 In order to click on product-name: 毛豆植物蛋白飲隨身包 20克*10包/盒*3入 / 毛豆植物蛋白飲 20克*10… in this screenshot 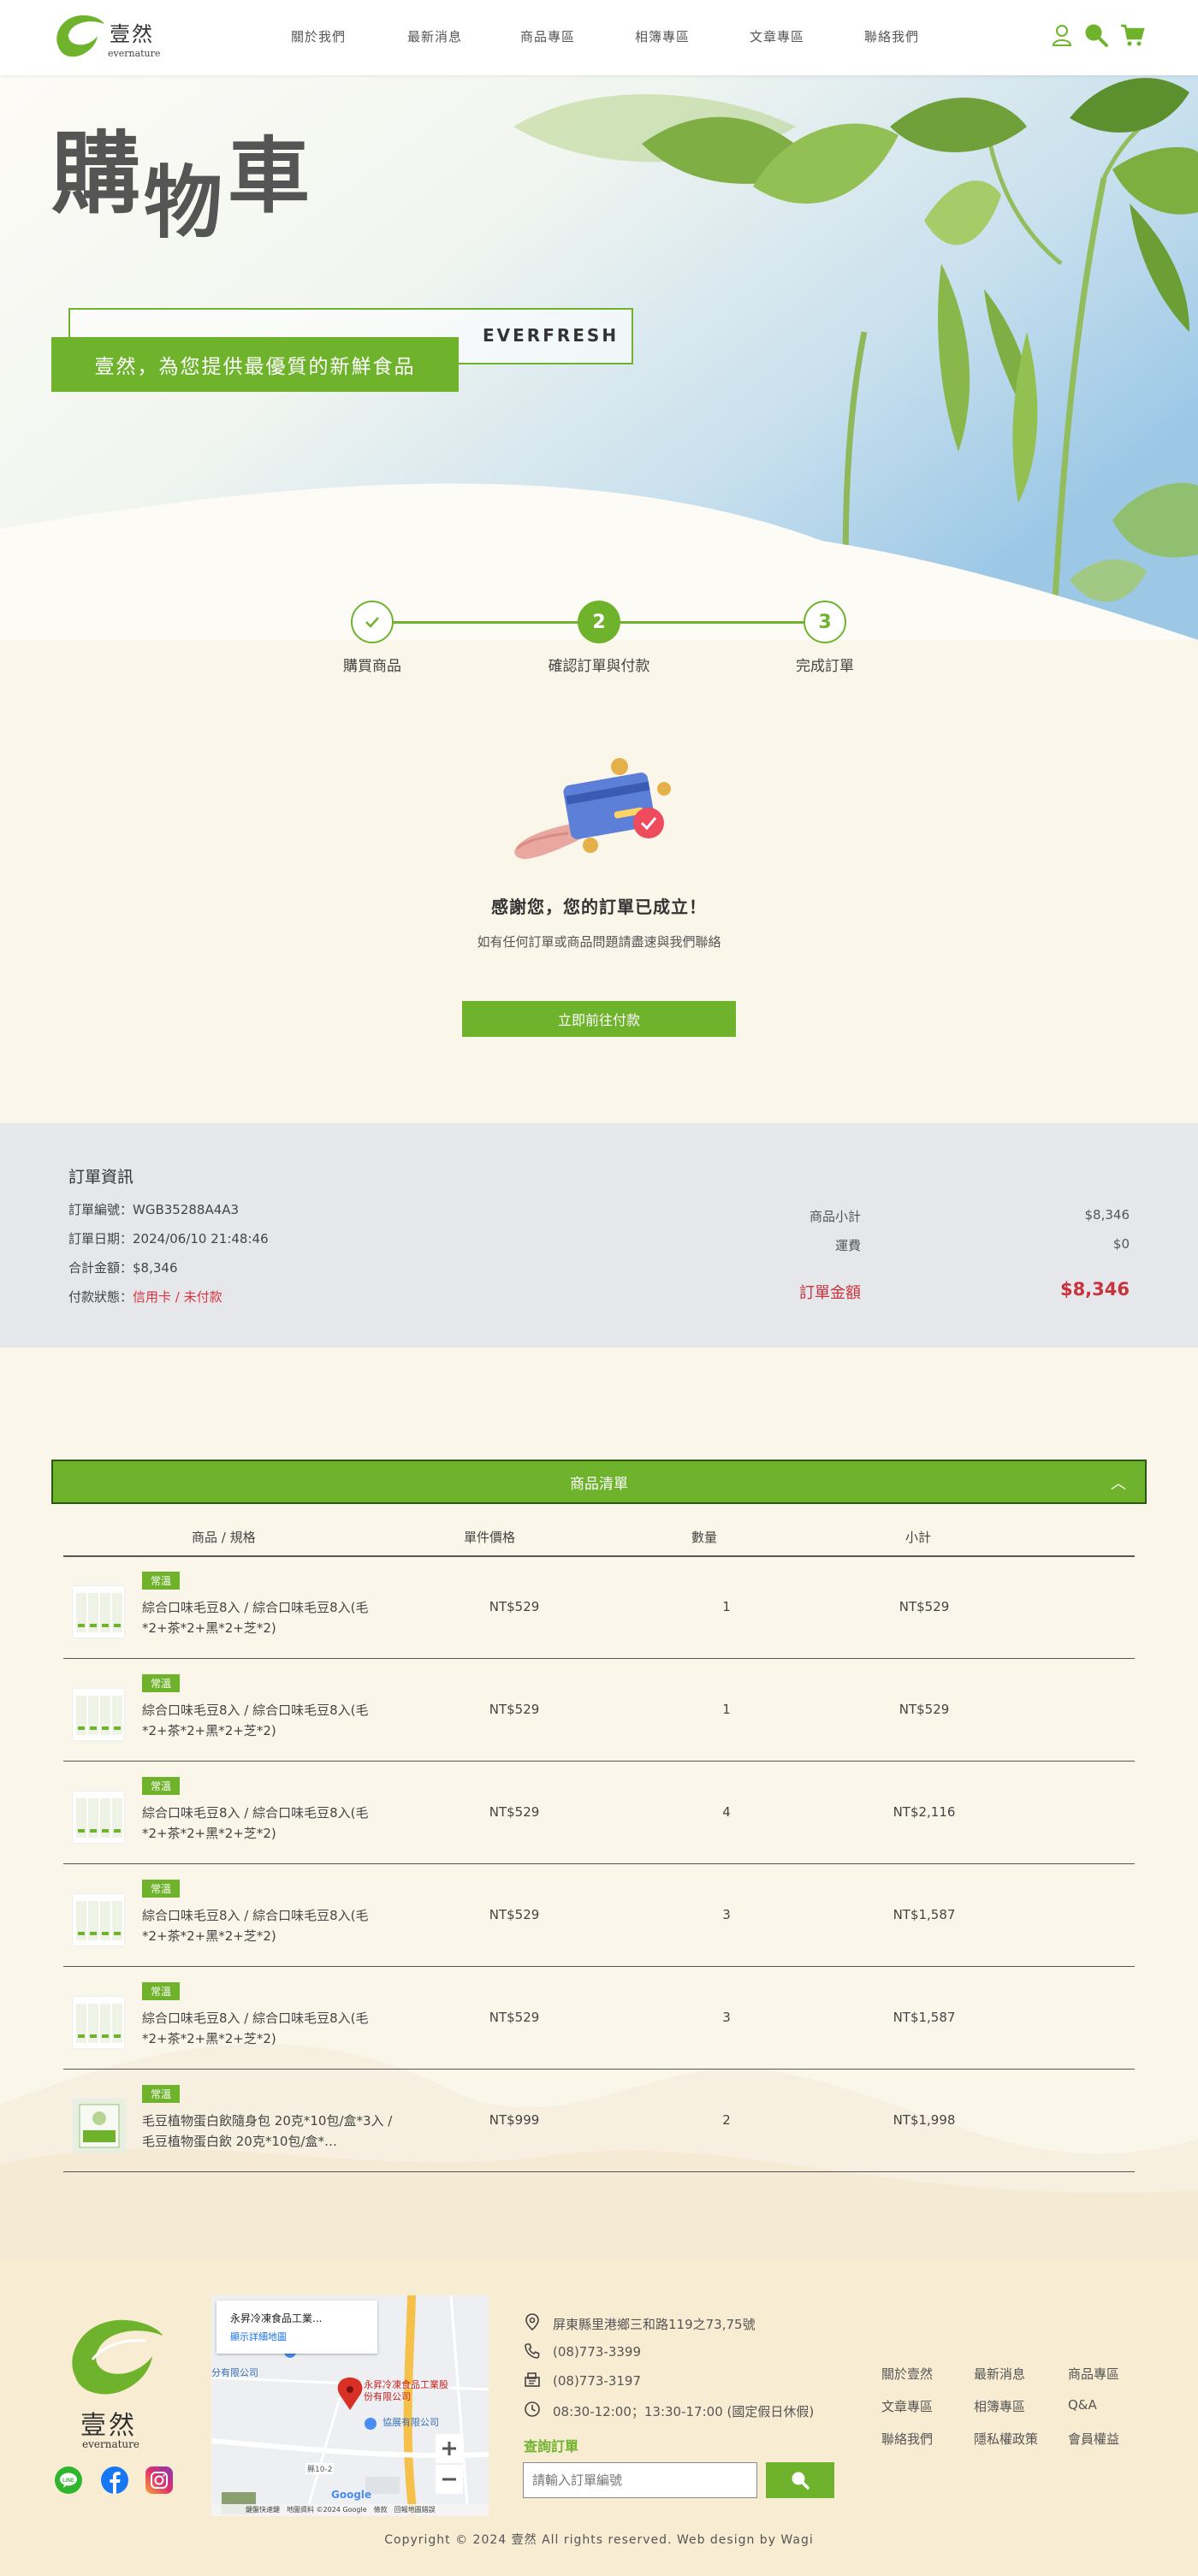, I will do `click(270, 2131)`.